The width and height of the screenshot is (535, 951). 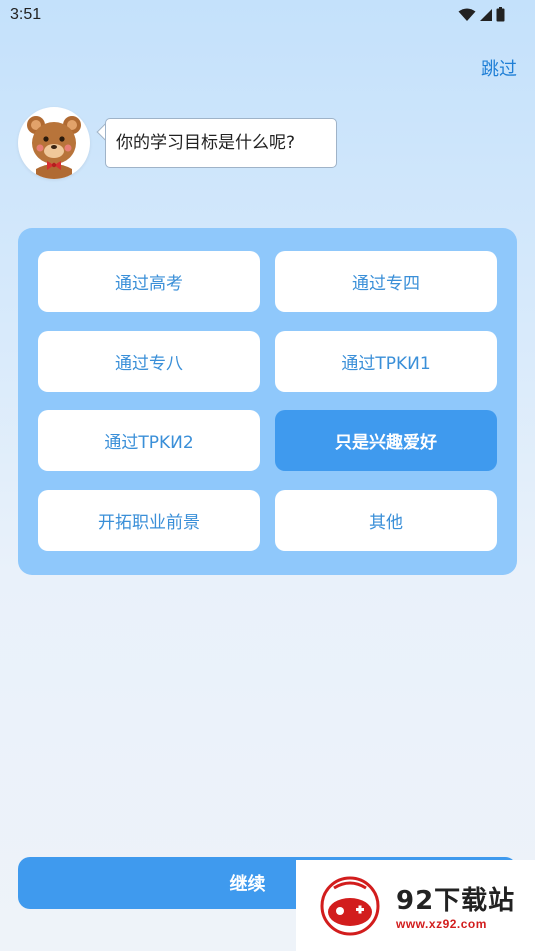 What do you see at coordinates (54, 147) in the screenshot?
I see `bear-mascot-icon` at bounding box center [54, 147].